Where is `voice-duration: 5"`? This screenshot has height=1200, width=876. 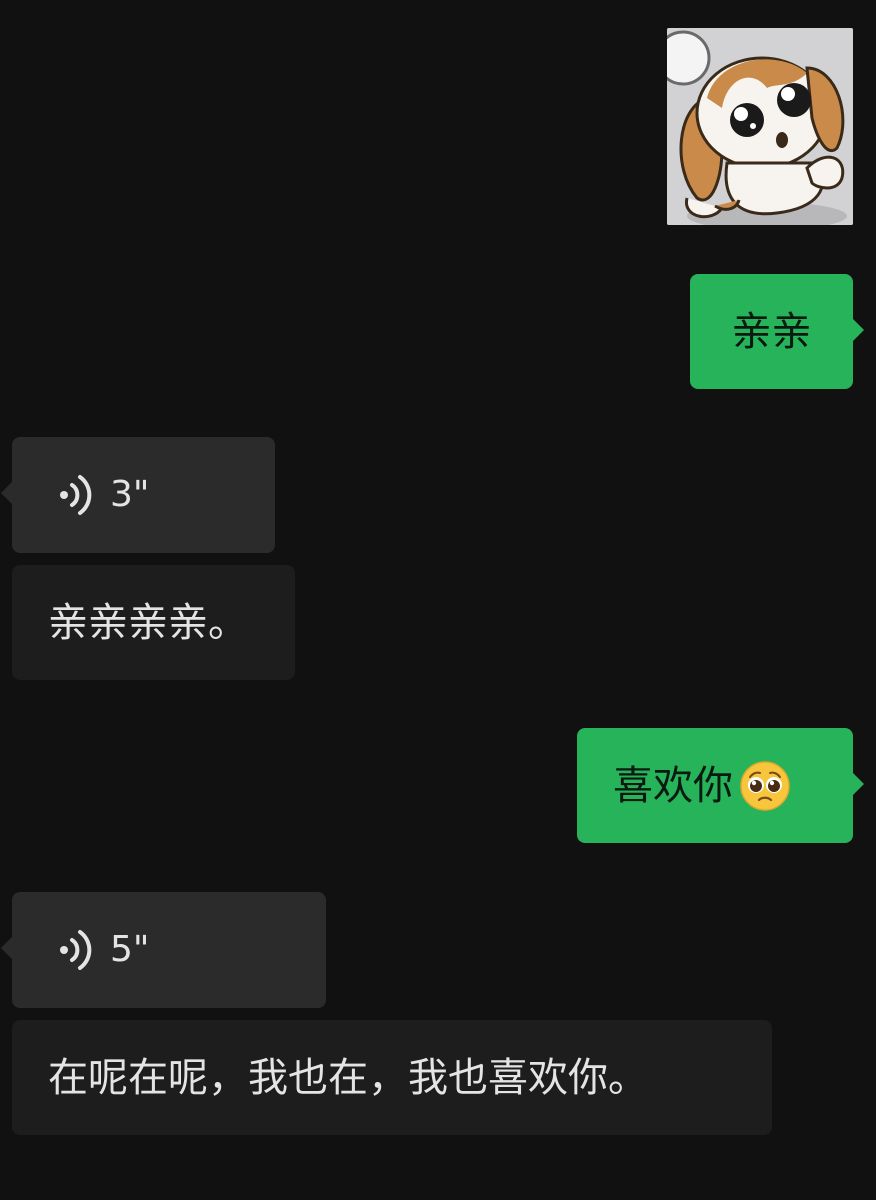
voice-duration: 5" is located at coordinates (130, 949).